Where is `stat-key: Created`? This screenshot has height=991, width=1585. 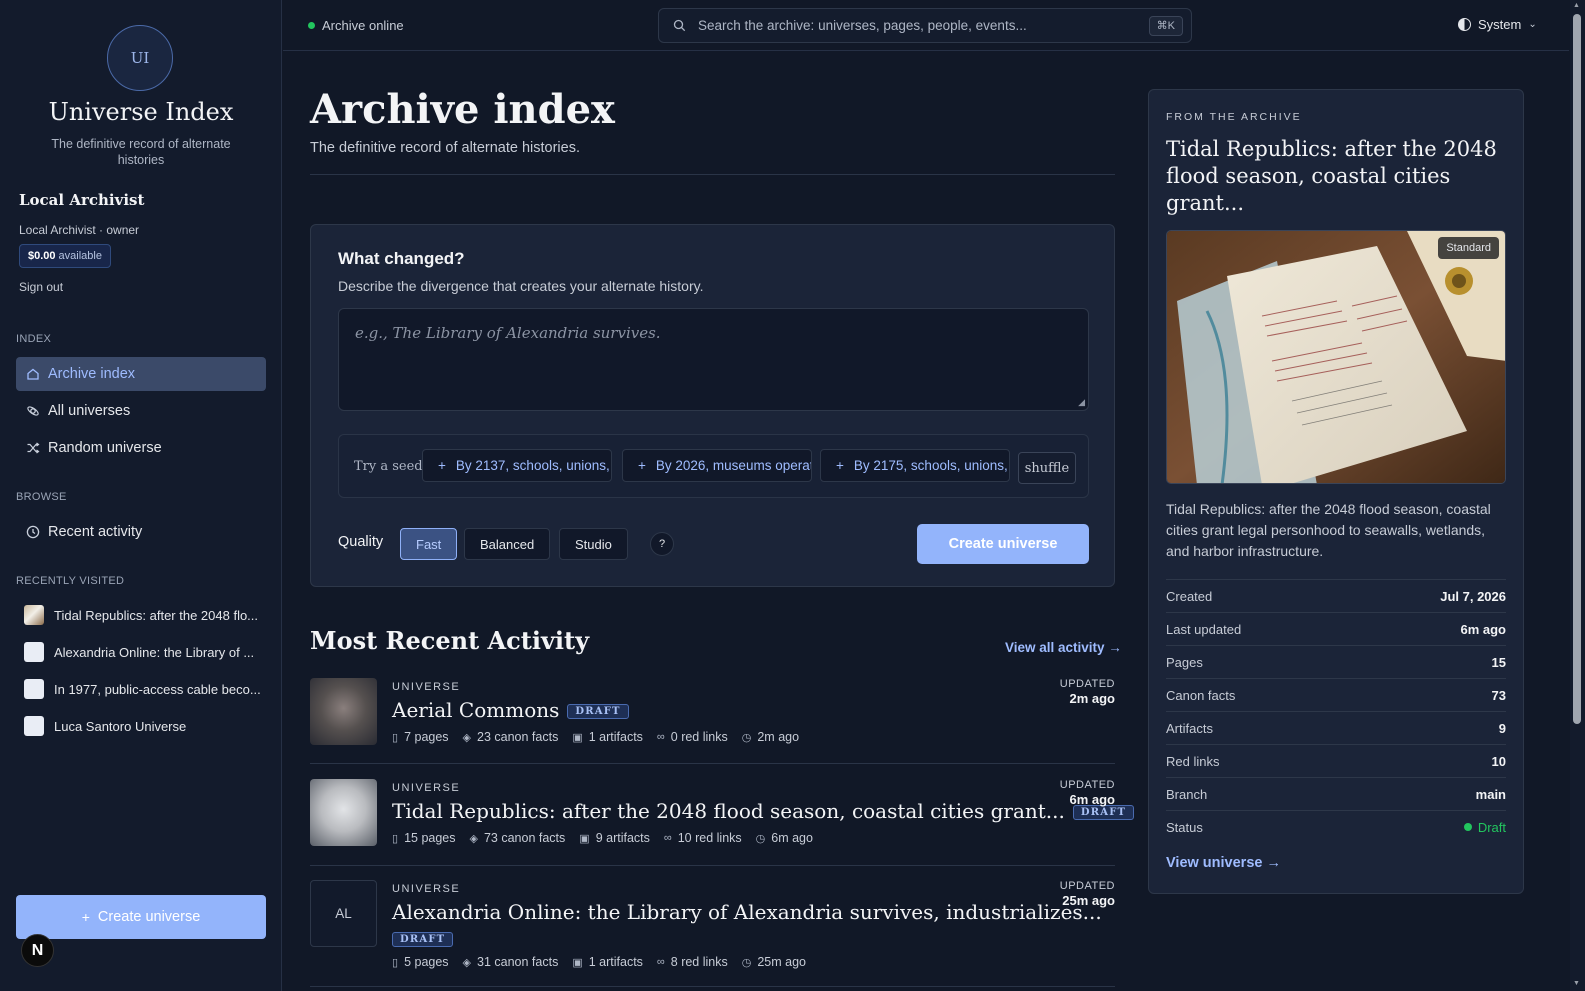
stat-key: Created is located at coordinates (1189, 596).